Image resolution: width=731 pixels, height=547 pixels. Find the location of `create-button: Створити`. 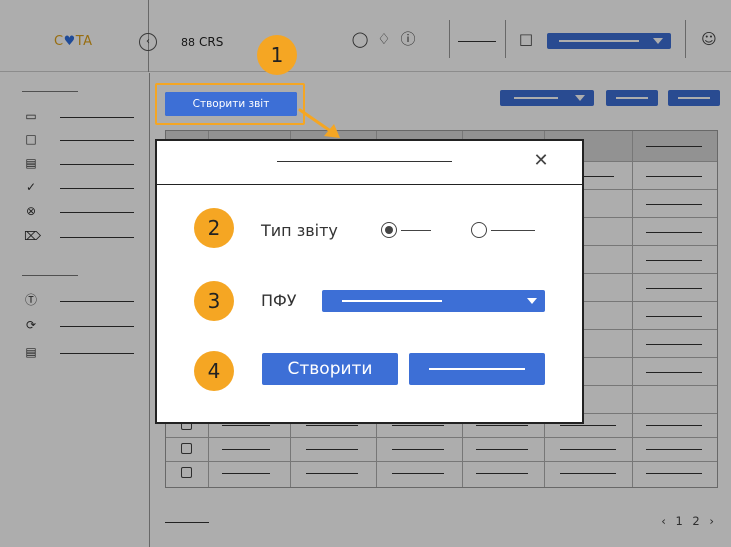

create-button: Створити is located at coordinates (330, 369).